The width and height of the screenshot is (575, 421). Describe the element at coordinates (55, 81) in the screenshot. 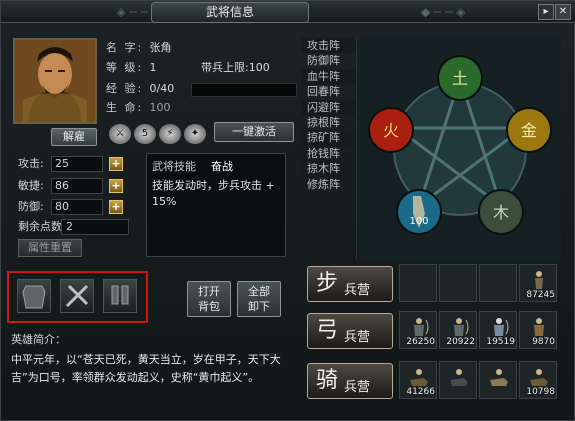

I see `portrait-image` at that location.